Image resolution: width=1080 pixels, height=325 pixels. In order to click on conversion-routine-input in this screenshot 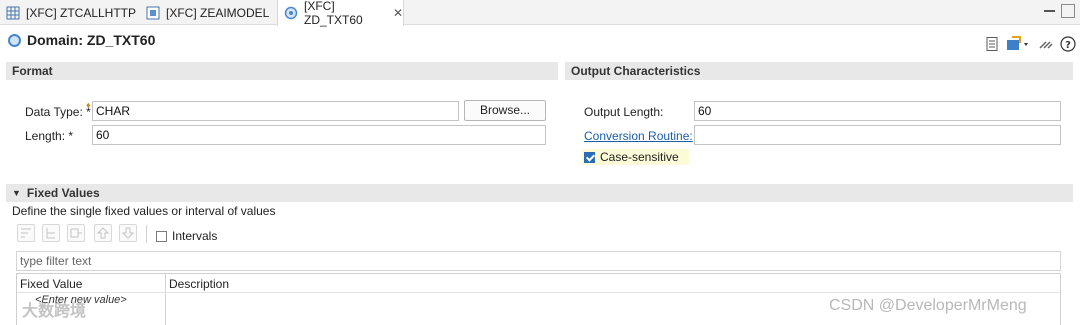, I will do `click(877, 135)`.